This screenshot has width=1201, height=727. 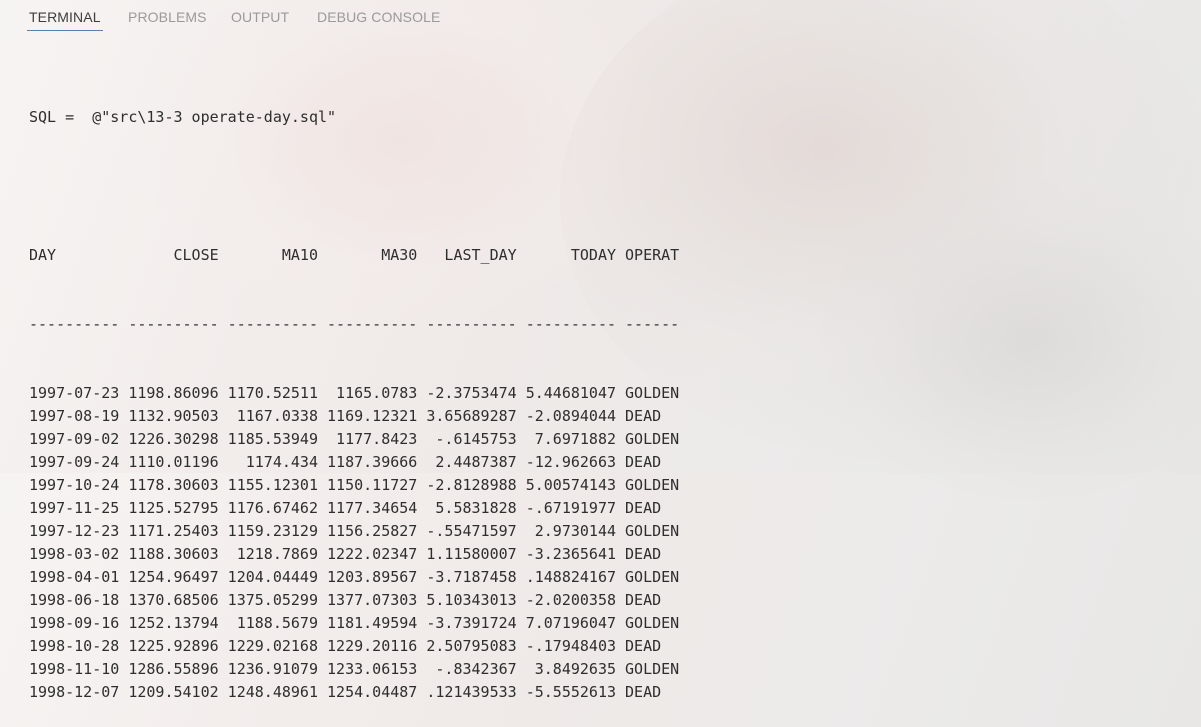 I want to click on terminal-command-line: SQL = @"src\13-3 operate-day.sql", so click(x=183, y=117).